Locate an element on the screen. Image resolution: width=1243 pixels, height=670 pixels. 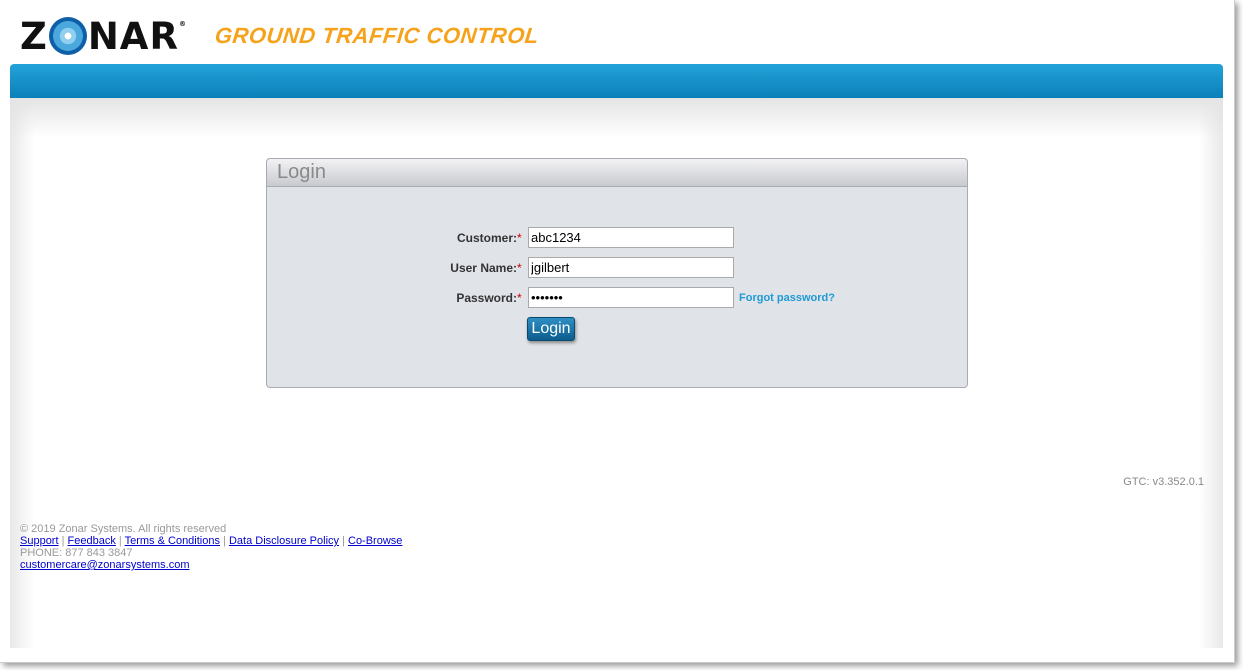
terms-link: Terms & Conditions is located at coordinates (172, 541).